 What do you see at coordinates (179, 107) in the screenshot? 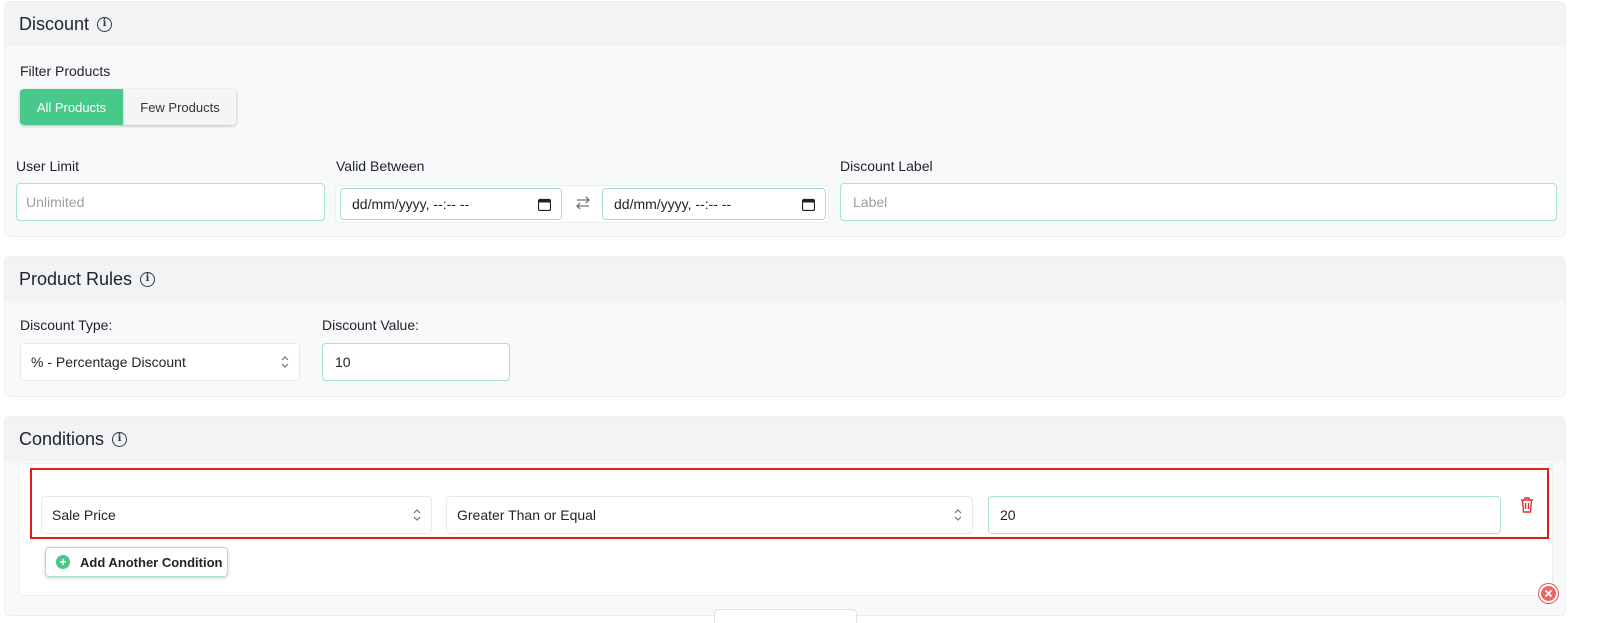
I see `few-products-button: Few Products` at bounding box center [179, 107].